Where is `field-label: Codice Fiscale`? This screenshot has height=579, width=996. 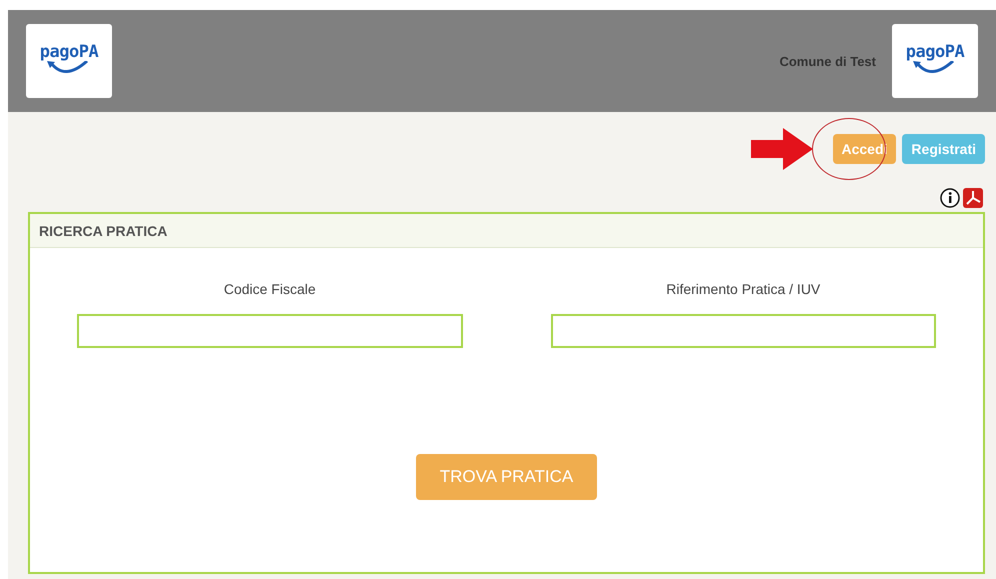 field-label: Codice Fiscale is located at coordinates (270, 289).